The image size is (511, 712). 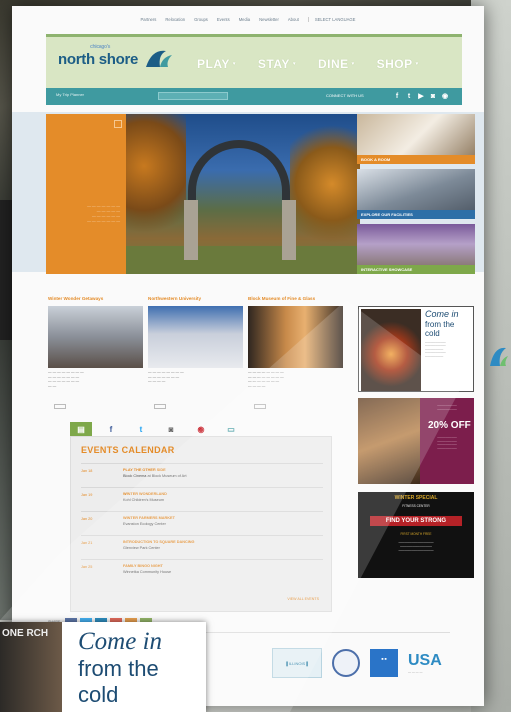 I want to click on card-showcase-label: INTERACTIVE SHOWCASE, so click(x=416, y=269).